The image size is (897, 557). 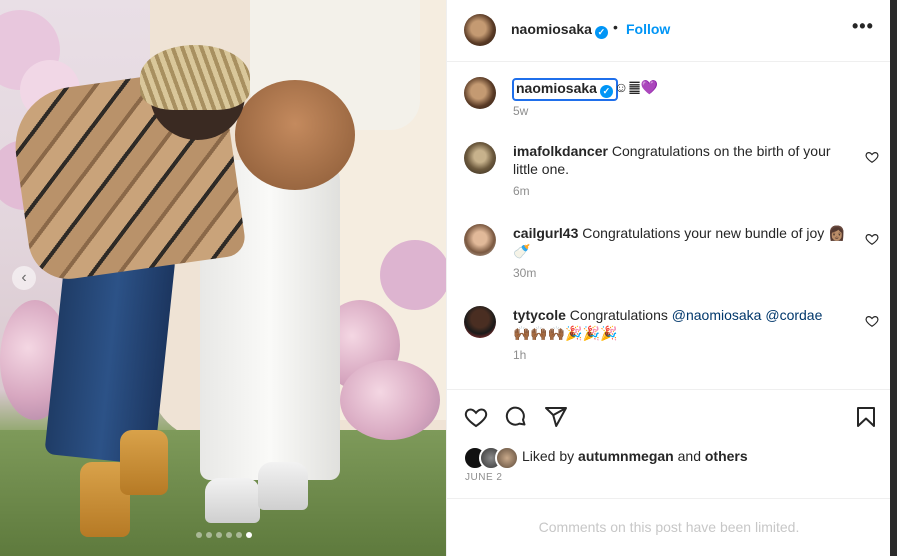 I want to click on boot, so click(x=144, y=462).